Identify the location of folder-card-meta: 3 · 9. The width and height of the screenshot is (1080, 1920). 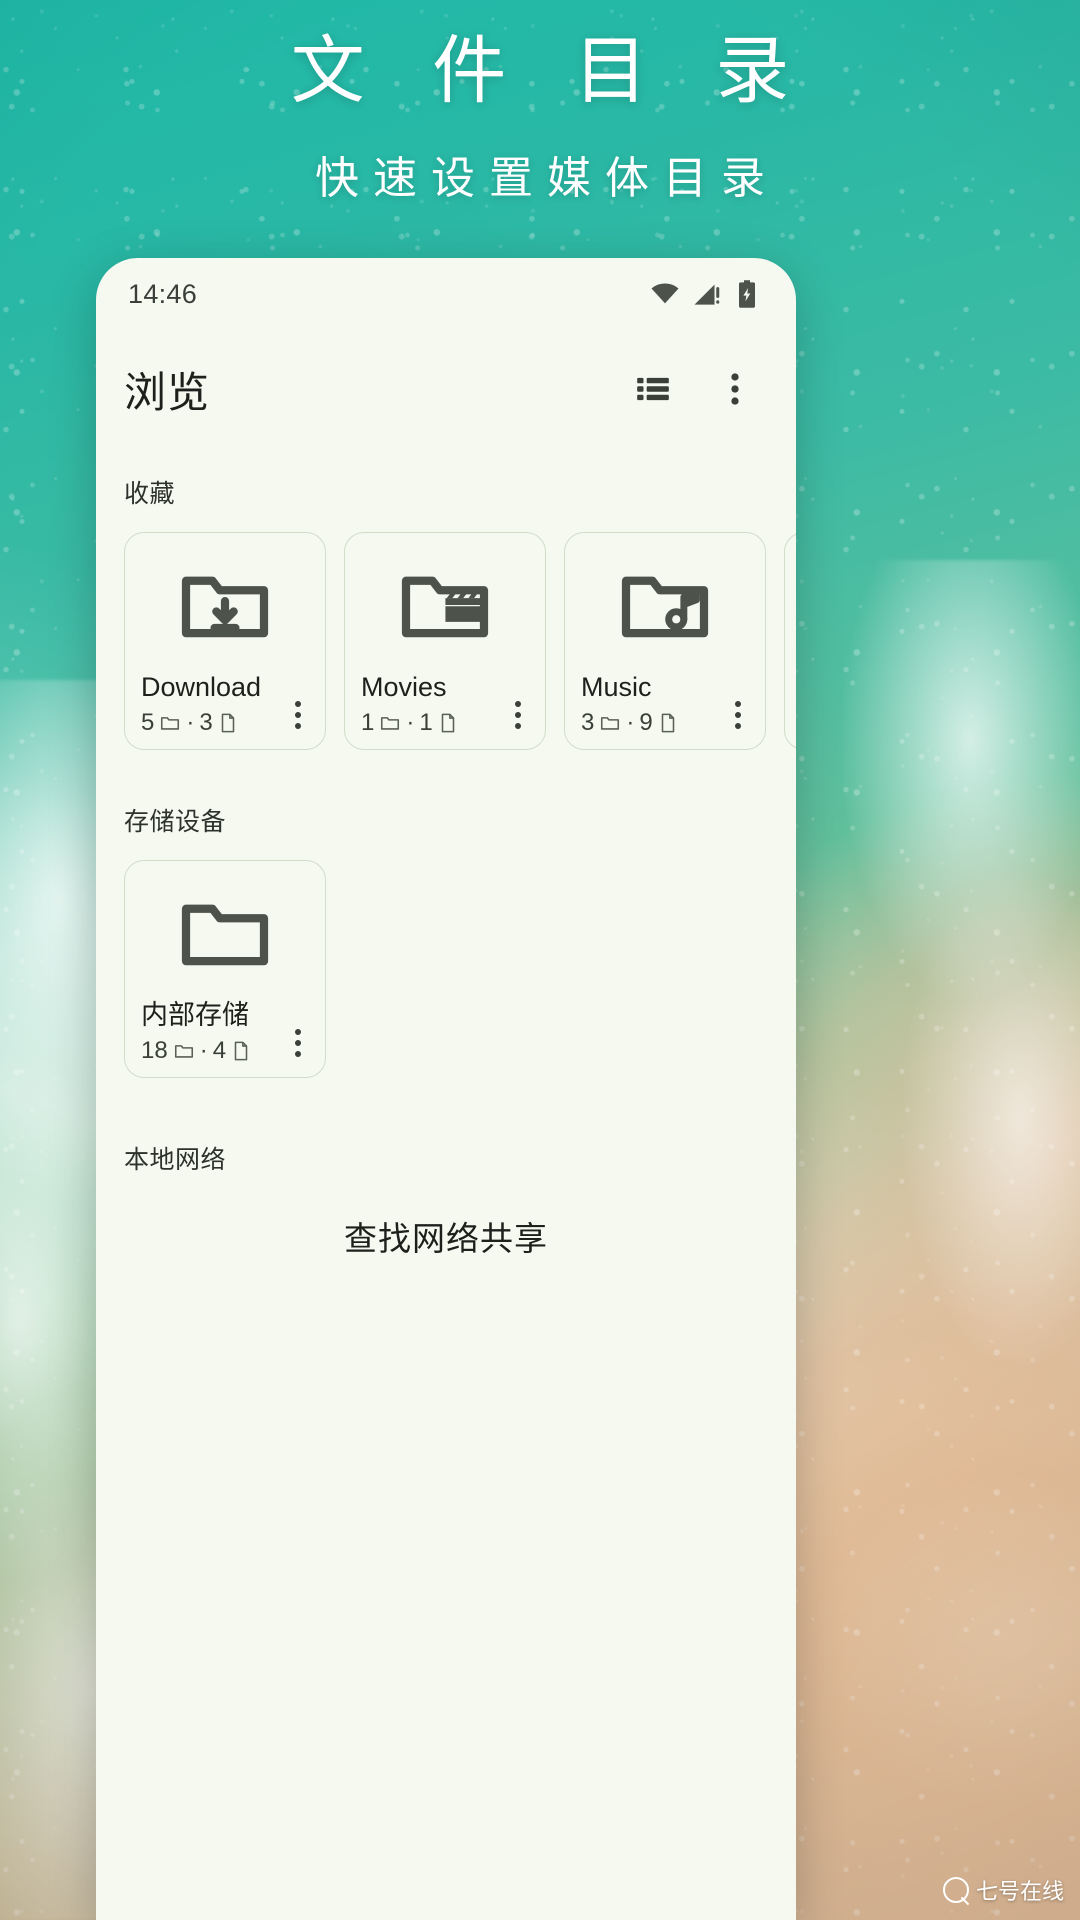
(651, 723).